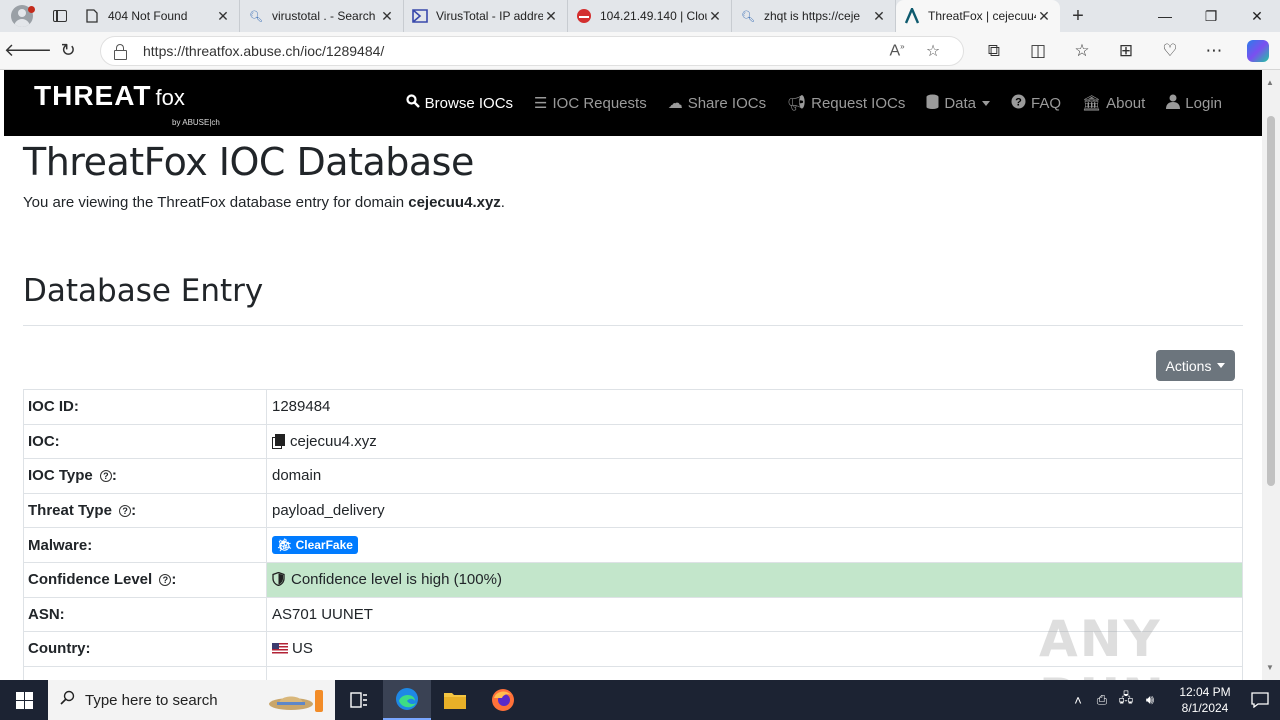 The width and height of the screenshot is (1280, 720). I want to click on ioc-value: cejecuu4.xyz, so click(333, 441).